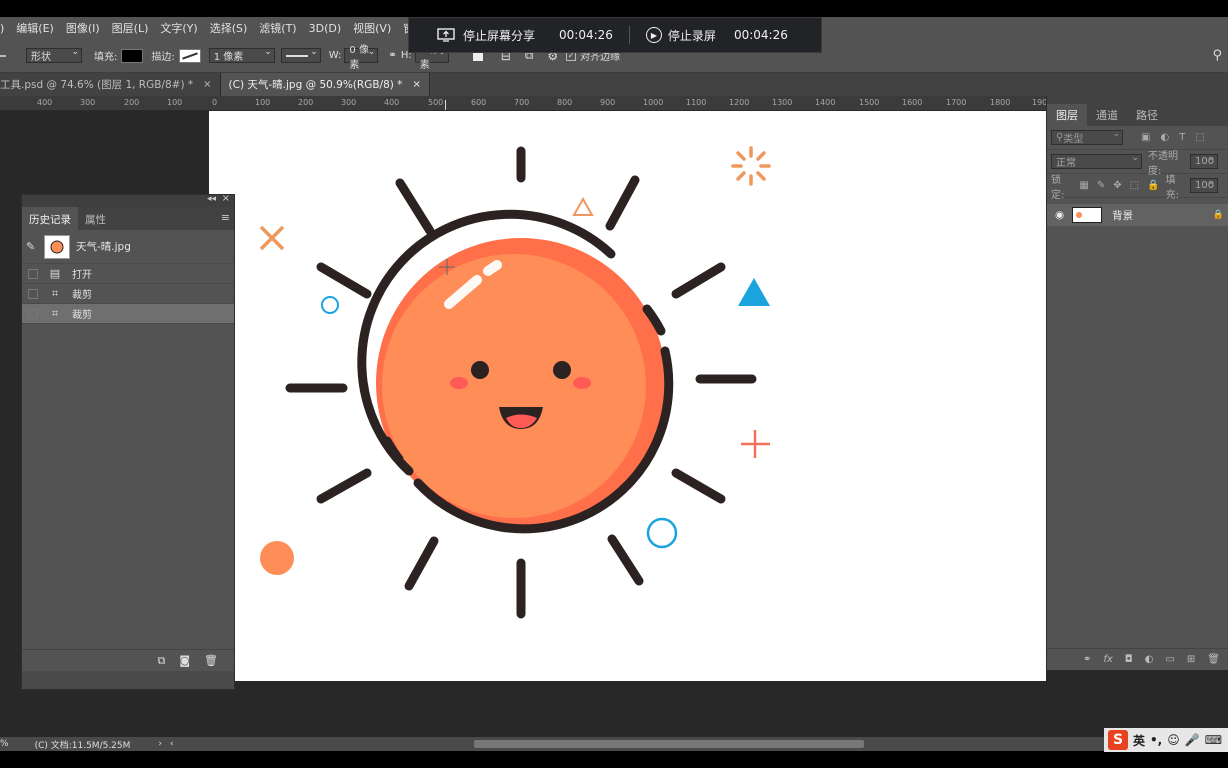 The image size is (1228, 768). What do you see at coordinates (97, 85) in the screenshot?
I see `tab-label: 工具.psd @ 74.6% (图层 1, RGB/8#) *` at bounding box center [97, 85].